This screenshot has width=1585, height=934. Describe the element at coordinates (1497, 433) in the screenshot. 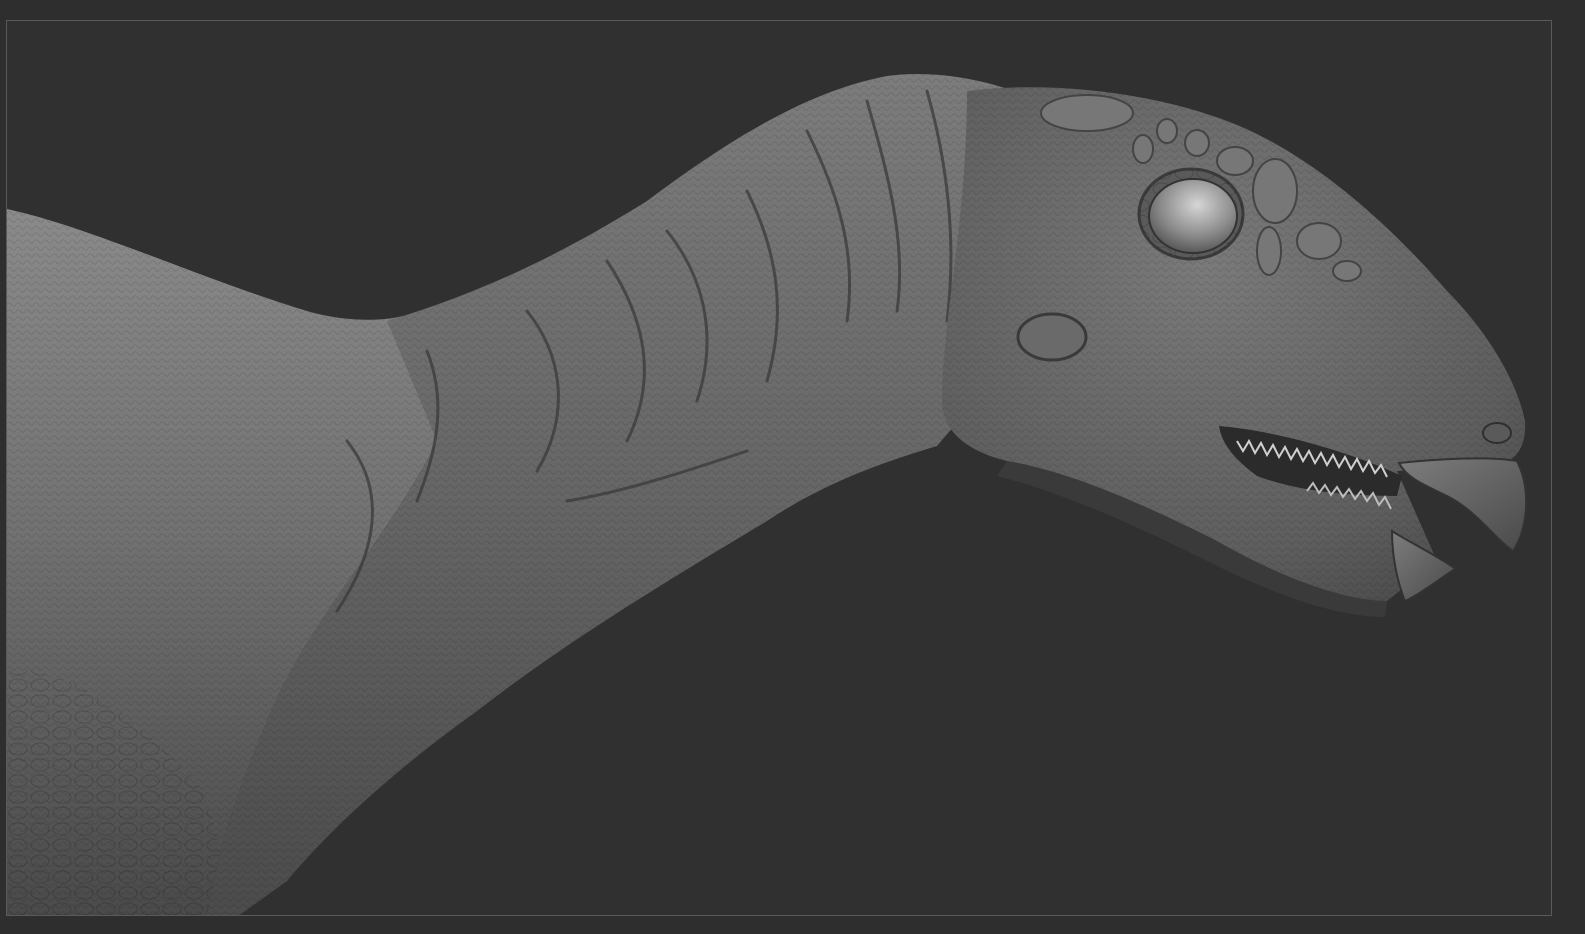

I see `nostril` at that location.